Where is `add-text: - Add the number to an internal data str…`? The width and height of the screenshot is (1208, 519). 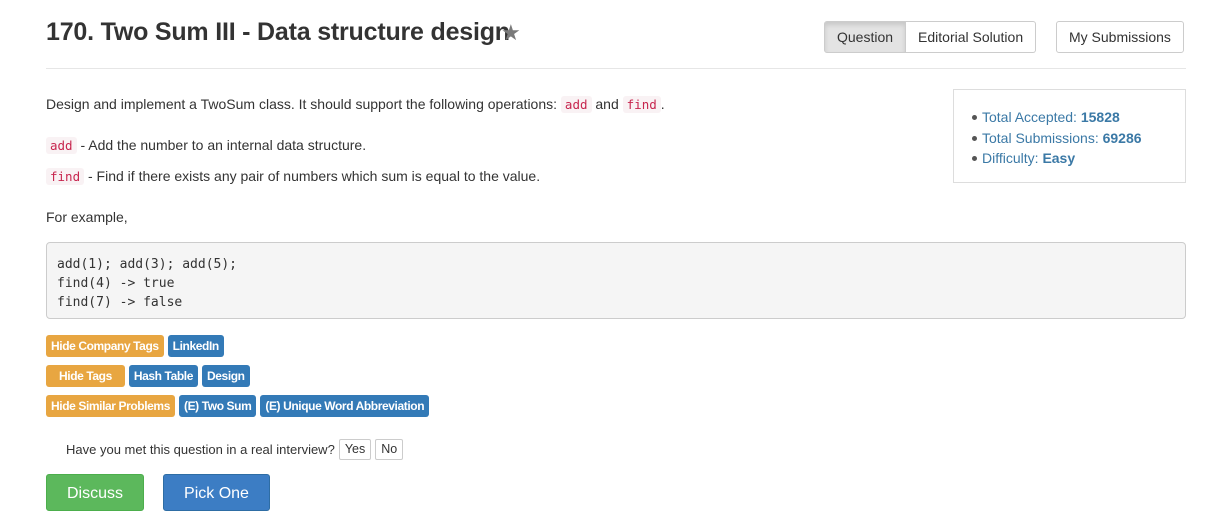
add-text: - Add the number to an internal data str… is located at coordinates (223, 145).